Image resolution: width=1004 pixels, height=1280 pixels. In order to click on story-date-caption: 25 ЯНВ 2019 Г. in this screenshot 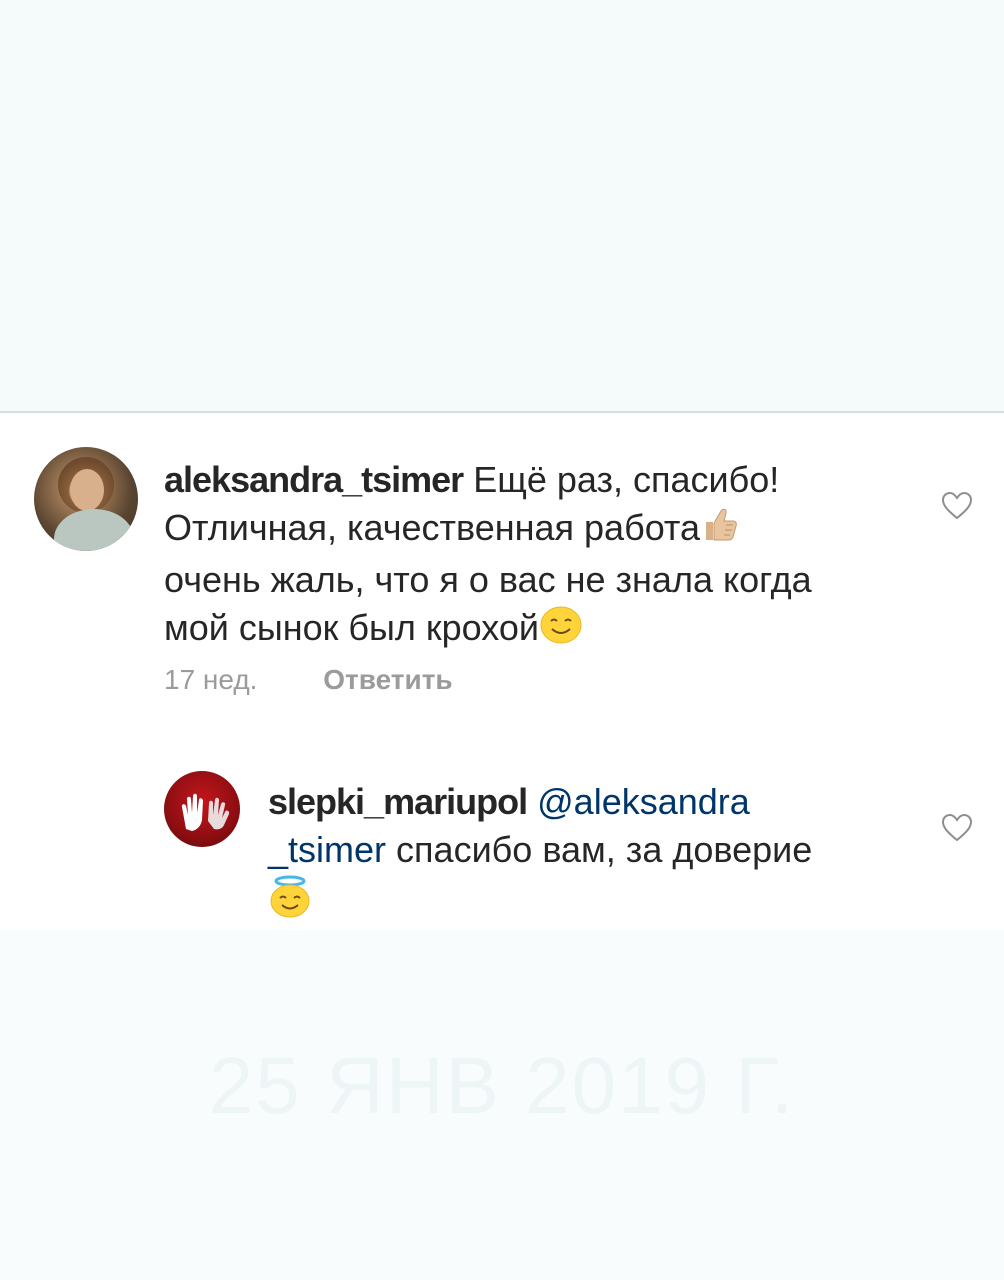, I will do `click(502, 1085)`.